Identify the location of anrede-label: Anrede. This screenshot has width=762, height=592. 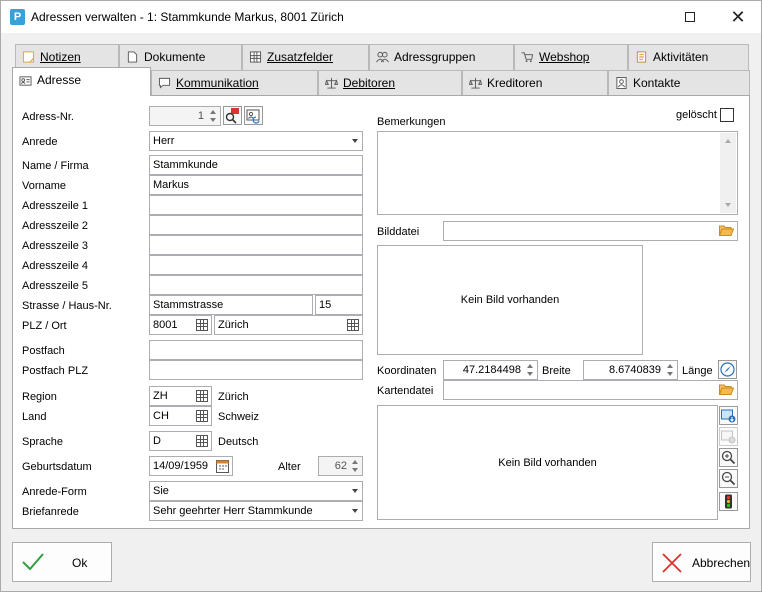
(40, 142).